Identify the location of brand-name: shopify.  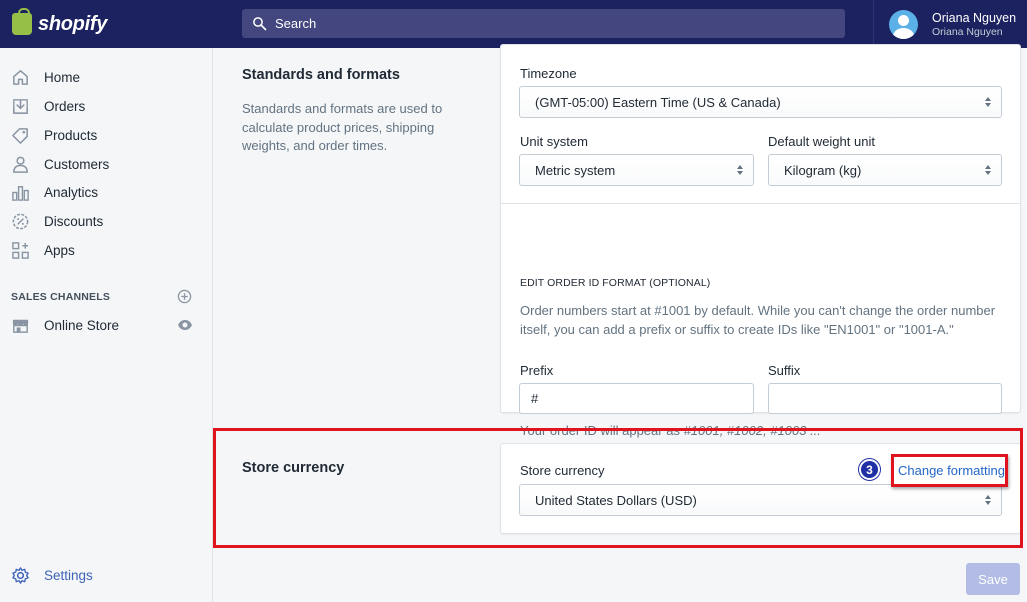
(73, 23).